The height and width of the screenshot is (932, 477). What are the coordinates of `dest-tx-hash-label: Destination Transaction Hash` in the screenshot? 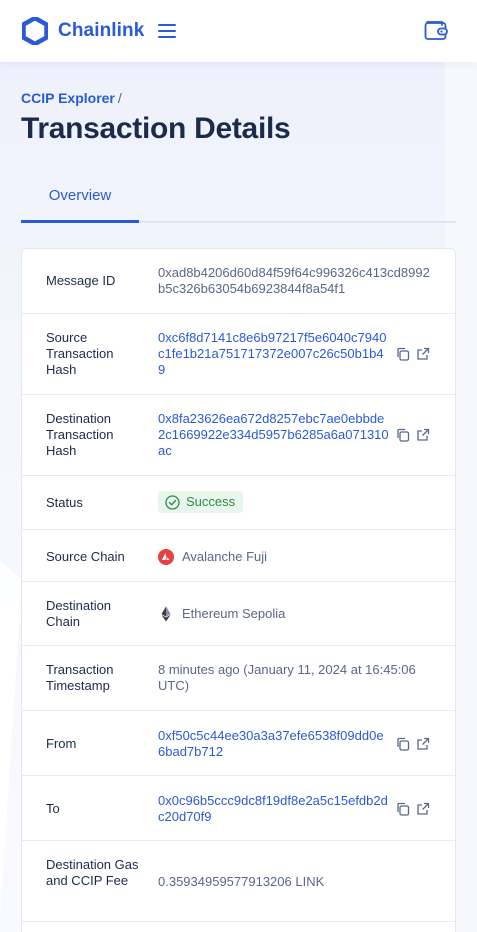 It's located at (80, 434).